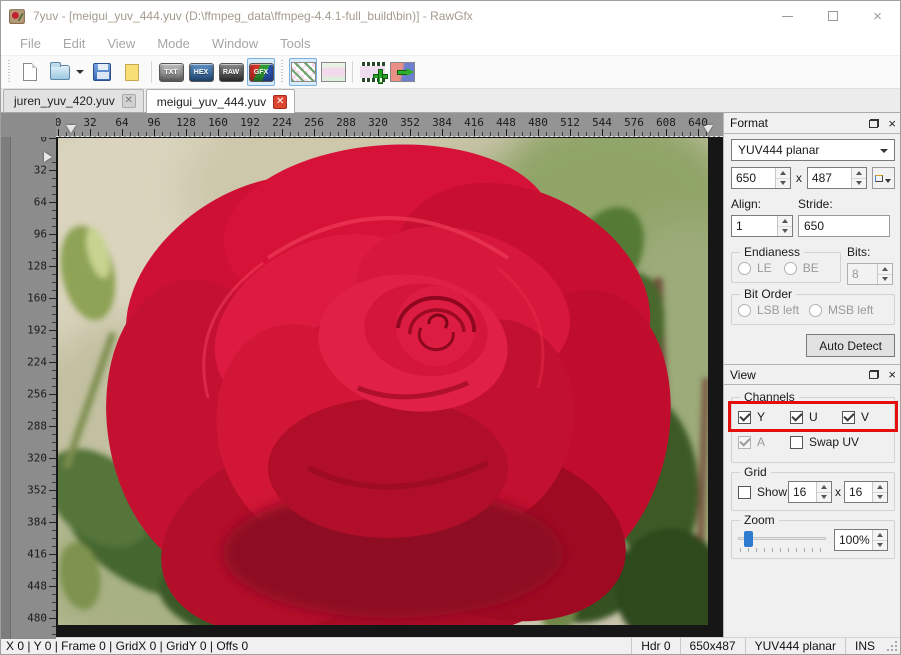  Describe the element at coordinates (861, 540) in the screenshot. I see `zoom-spinner: 100%` at that location.